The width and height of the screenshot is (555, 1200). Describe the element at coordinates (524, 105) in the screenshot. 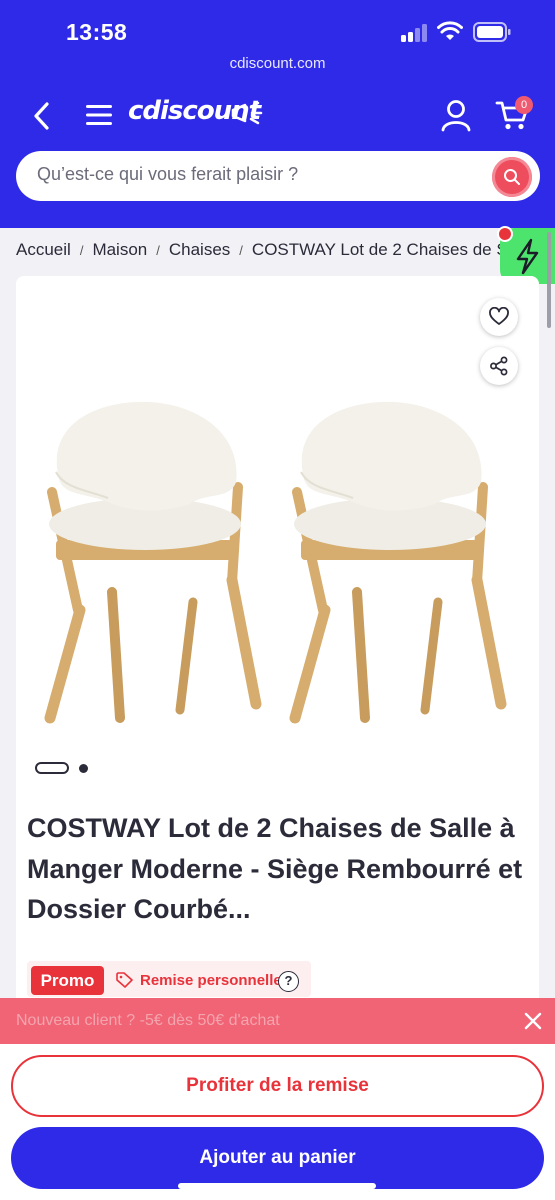

I see `cart-count-badge: 0` at that location.